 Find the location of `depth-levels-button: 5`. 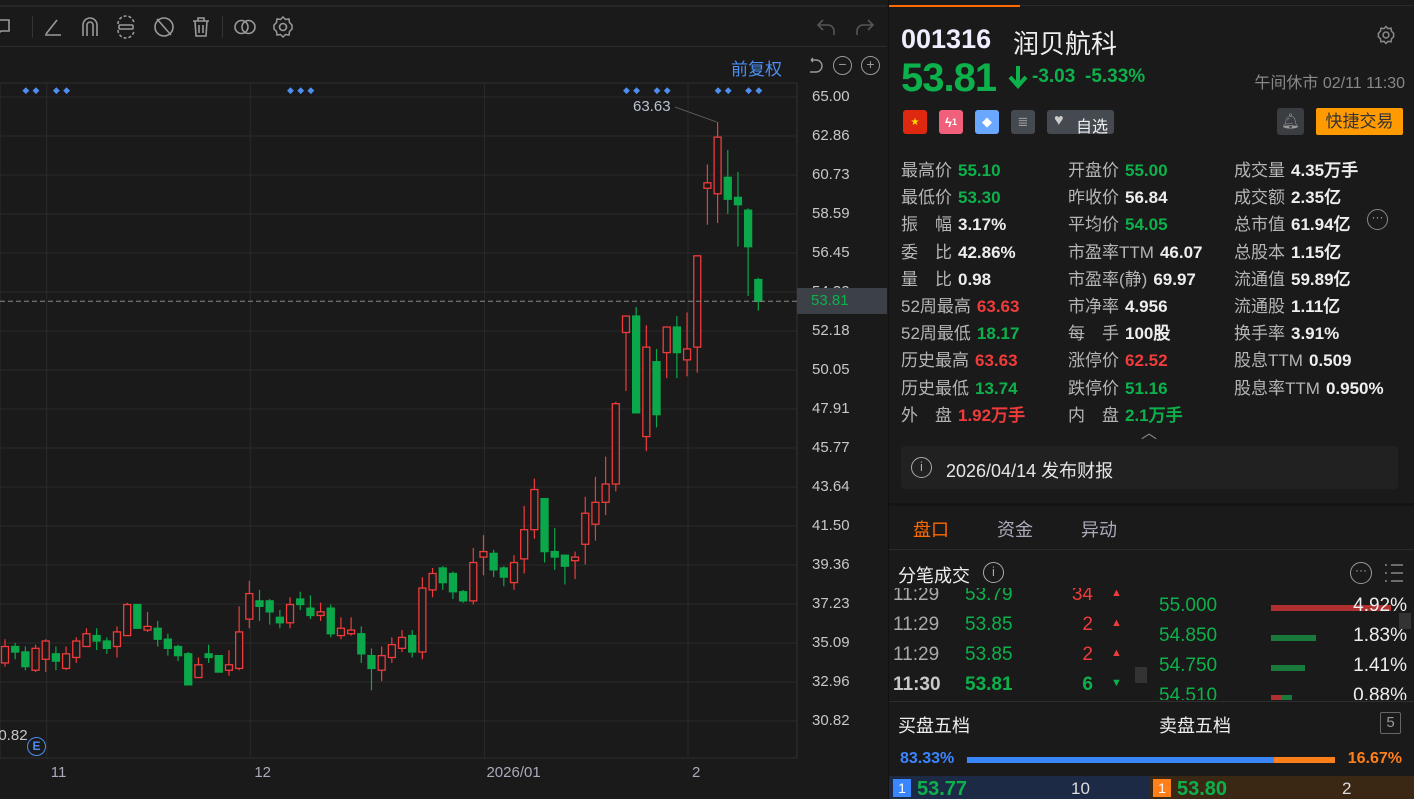

depth-levels-button: 5 is located at coordinates (1390, 723).